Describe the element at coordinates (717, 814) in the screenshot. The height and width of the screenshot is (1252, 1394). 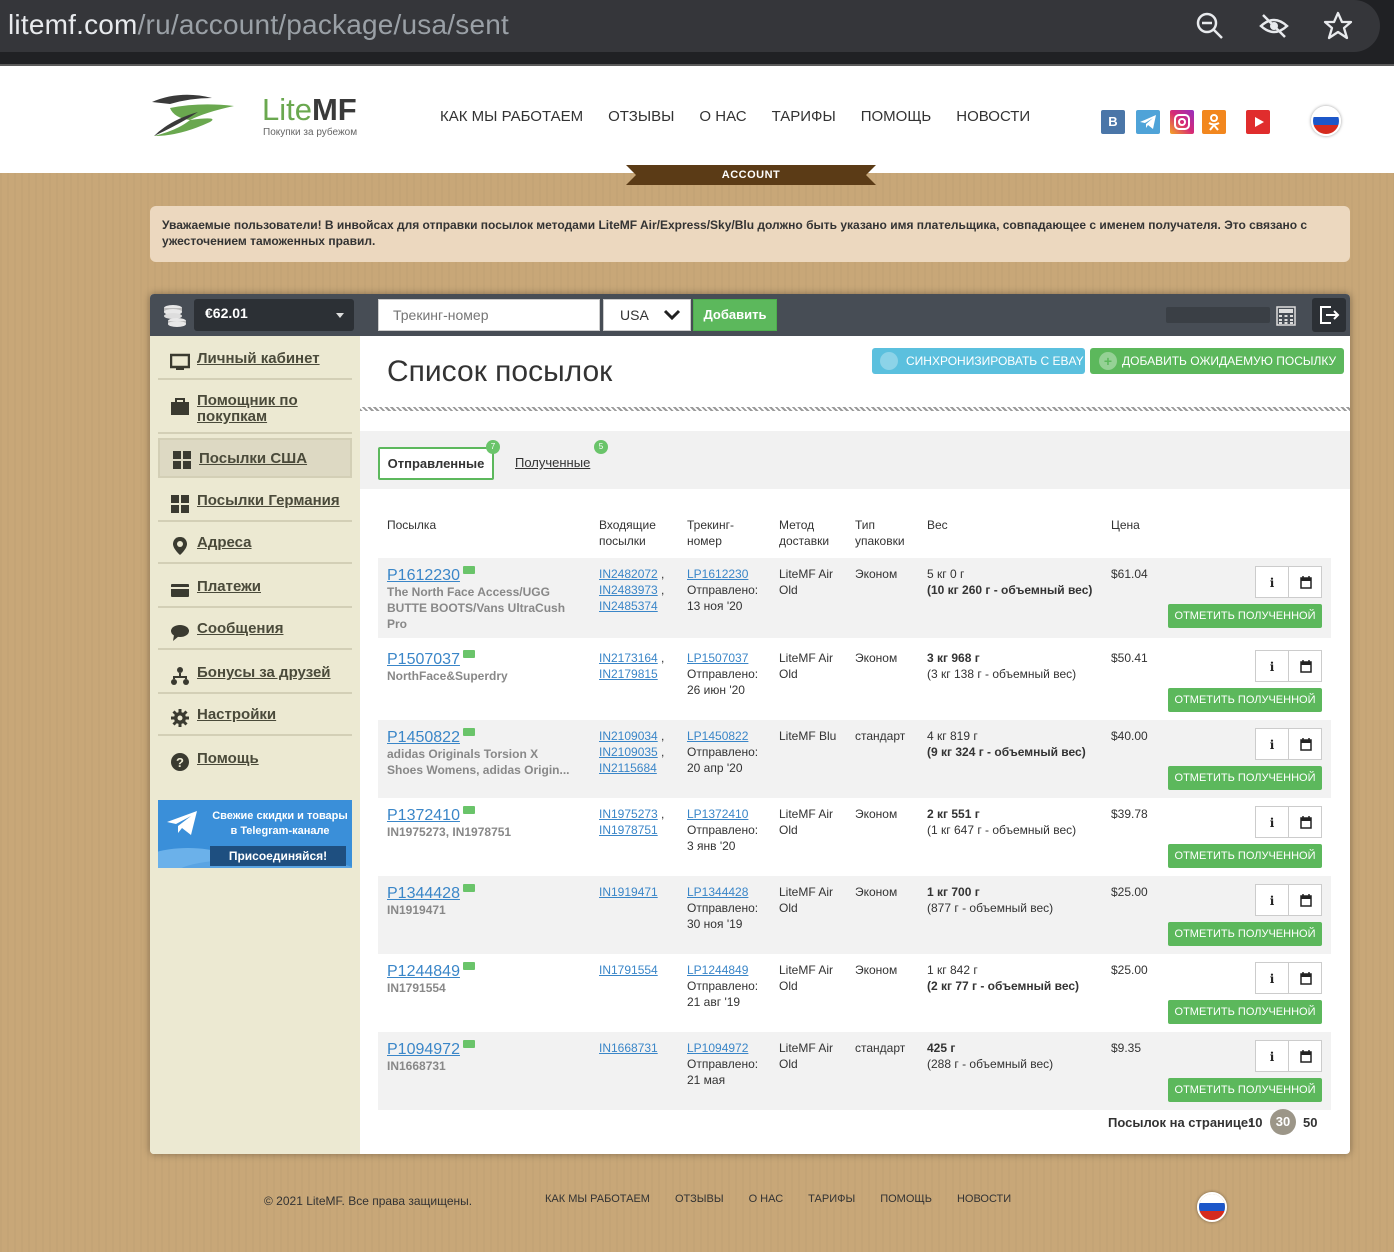
I see `tracking-link: LP1372410` at that location.